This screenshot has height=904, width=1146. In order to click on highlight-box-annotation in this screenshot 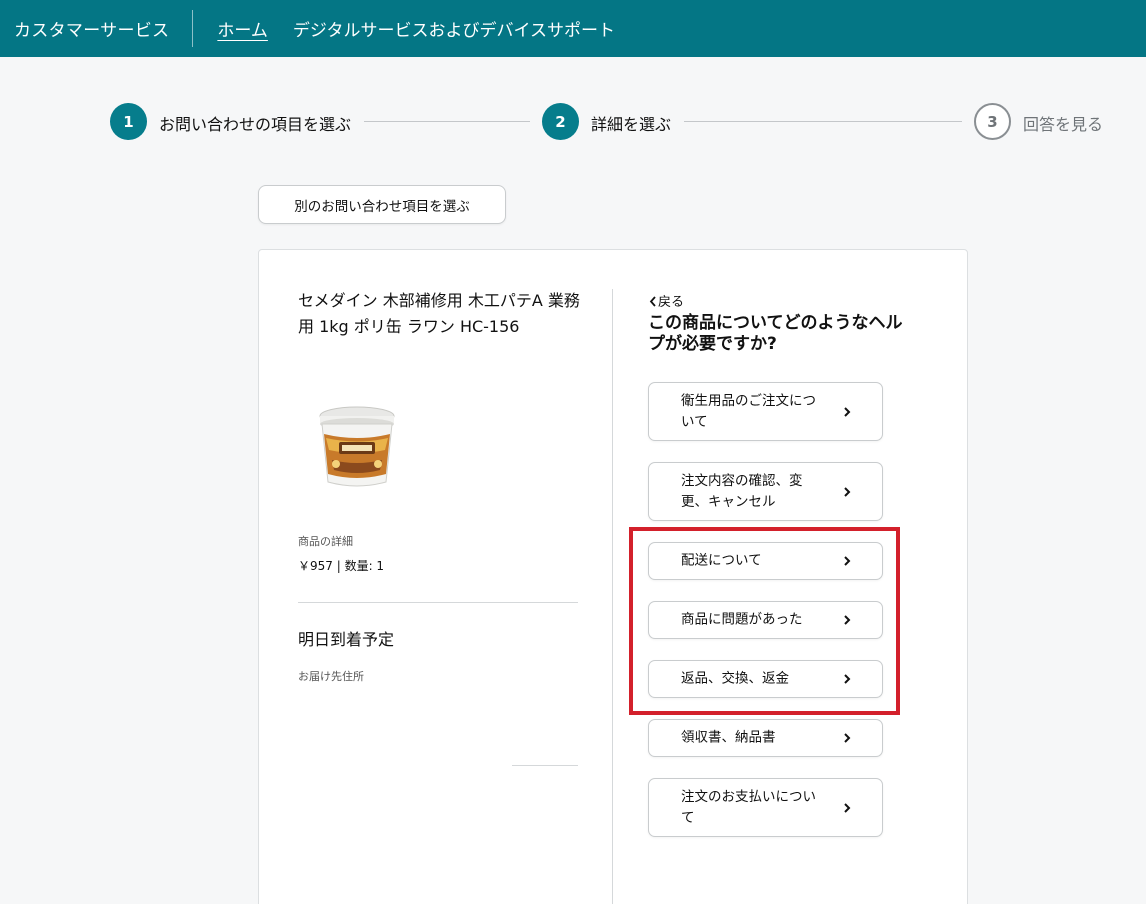, I will do `click(764, 621)`.